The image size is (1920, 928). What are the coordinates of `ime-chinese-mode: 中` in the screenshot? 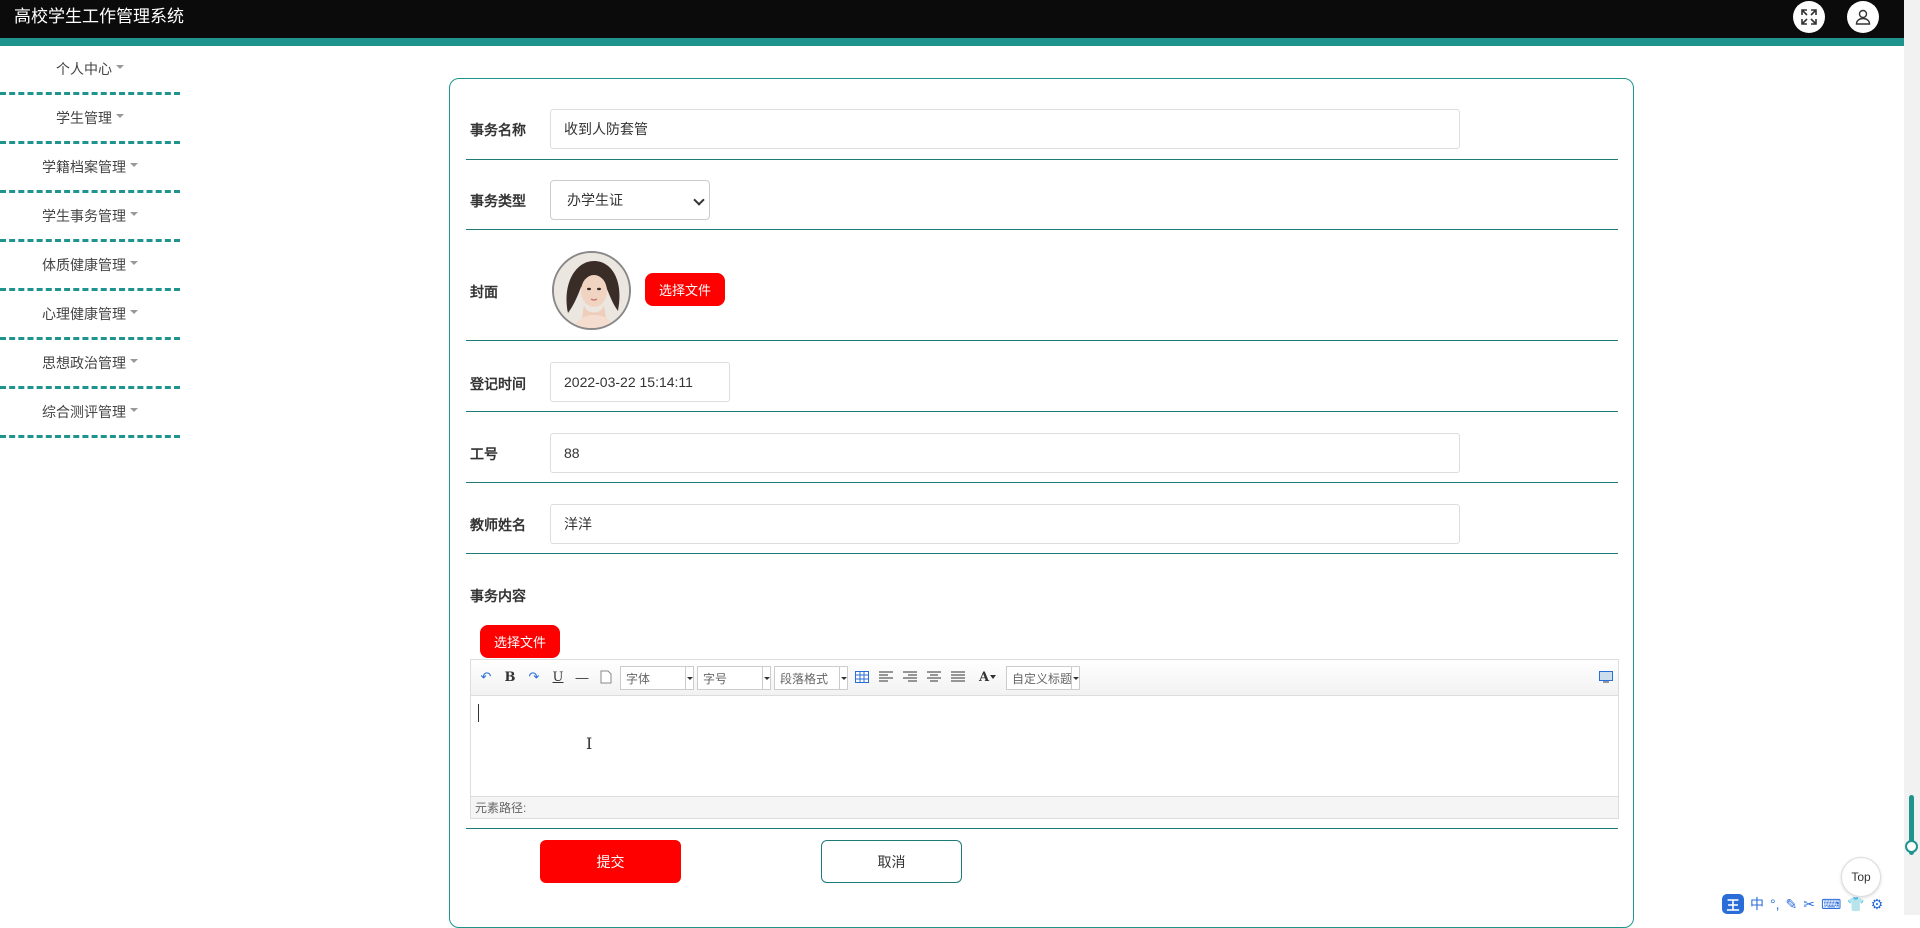 It's located at (1757, 904).